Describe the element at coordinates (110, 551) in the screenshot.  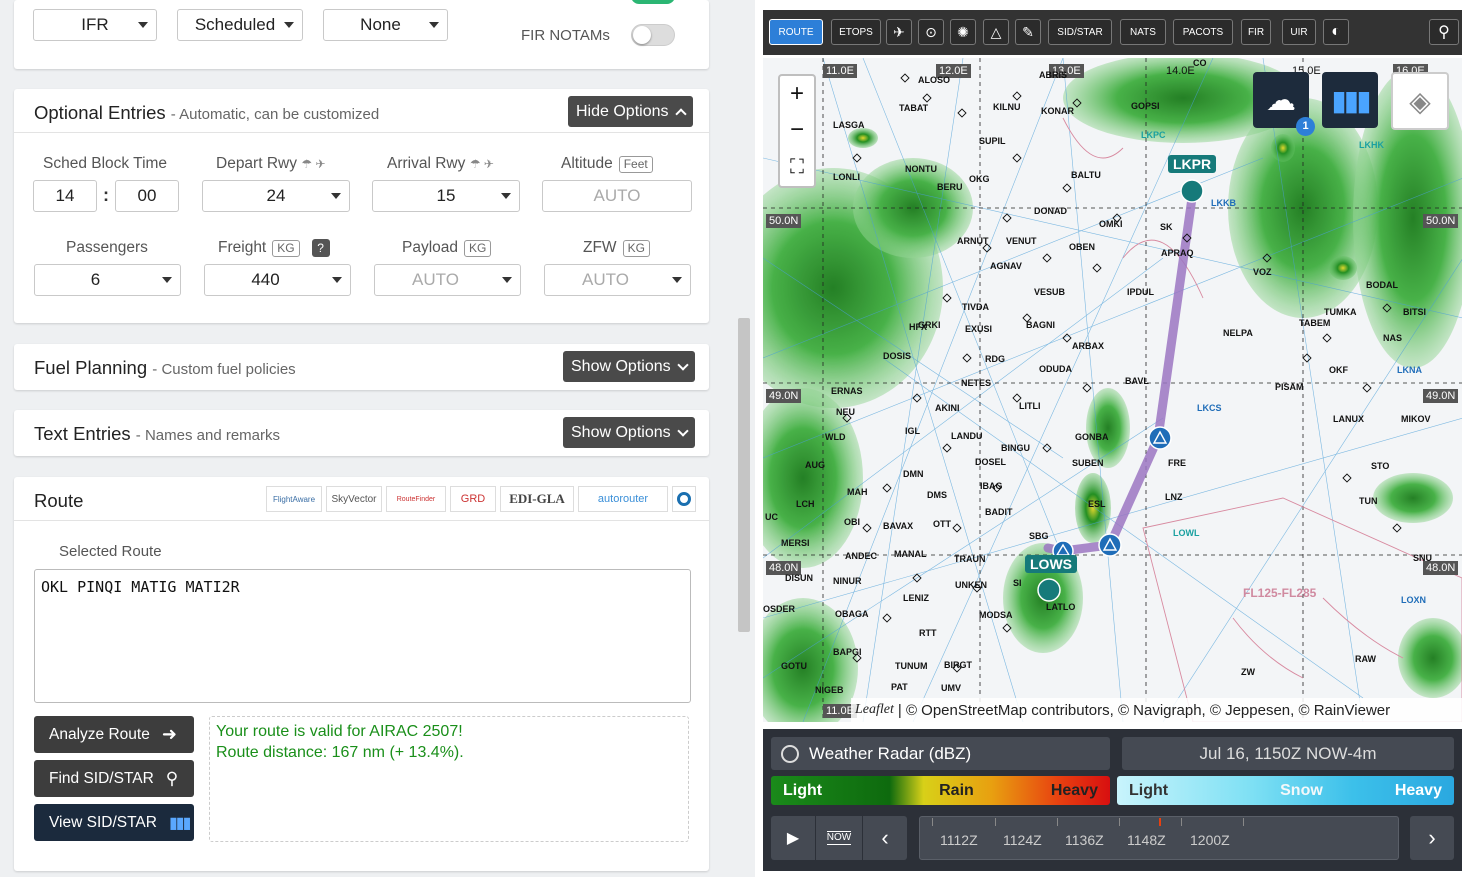
I see `selected-route-label: Selected Route` at that location.